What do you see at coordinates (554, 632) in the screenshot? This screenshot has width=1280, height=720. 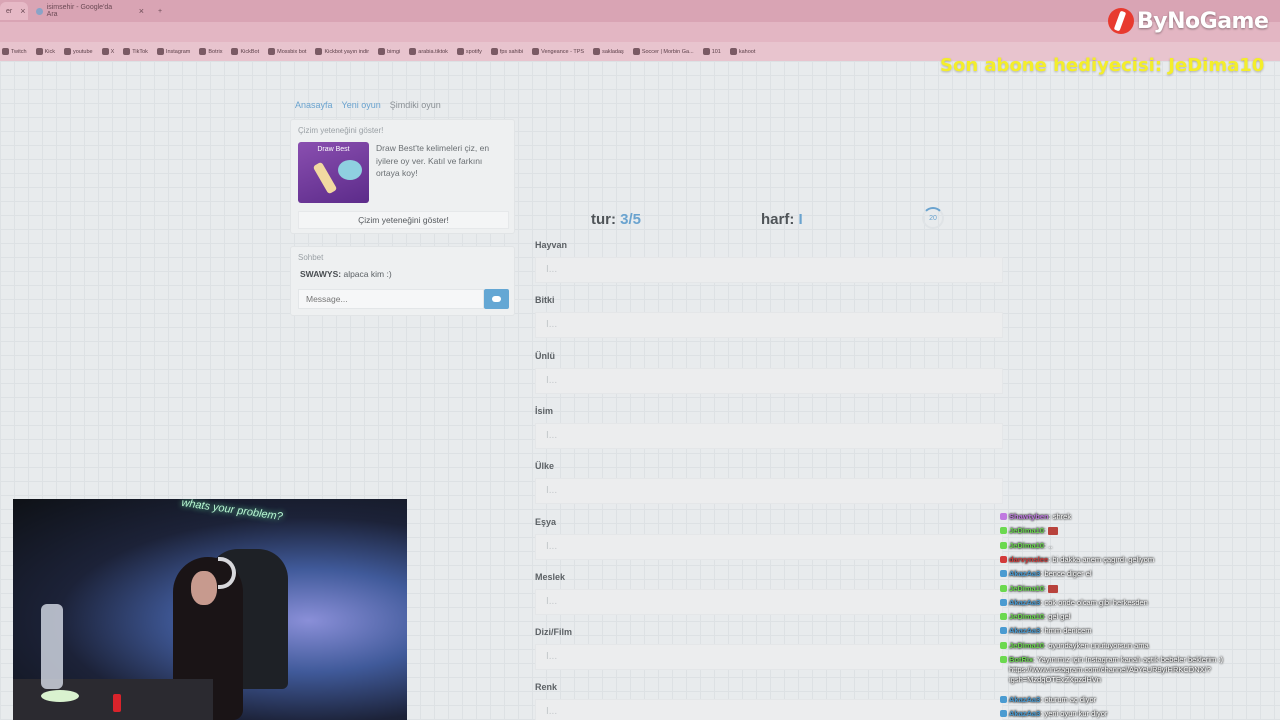 I see `category-label: Dizi/Film` at bounding box center [554, 632].